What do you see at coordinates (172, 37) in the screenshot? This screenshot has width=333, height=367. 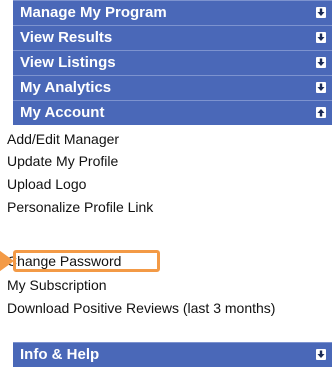 I see `section-view-results: View Results` at bounding box center [172, 37].